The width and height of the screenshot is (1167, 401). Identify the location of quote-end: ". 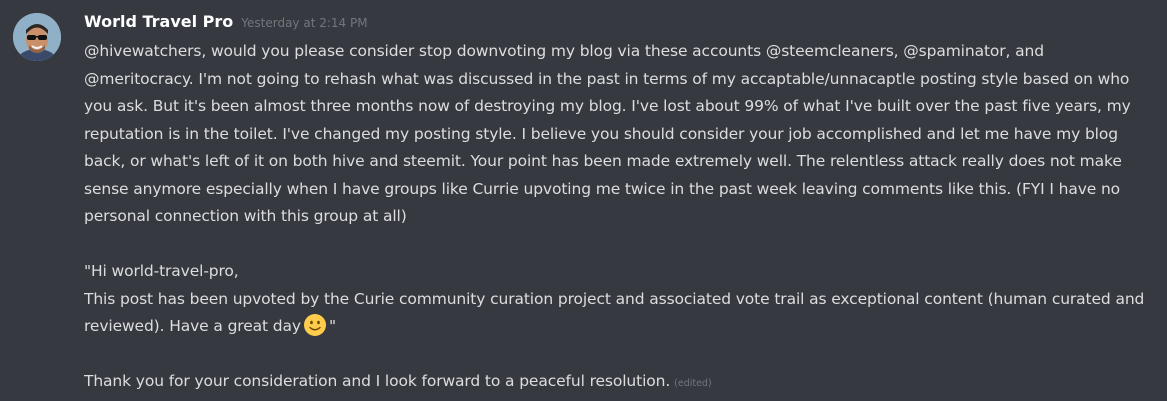
(332, 326).